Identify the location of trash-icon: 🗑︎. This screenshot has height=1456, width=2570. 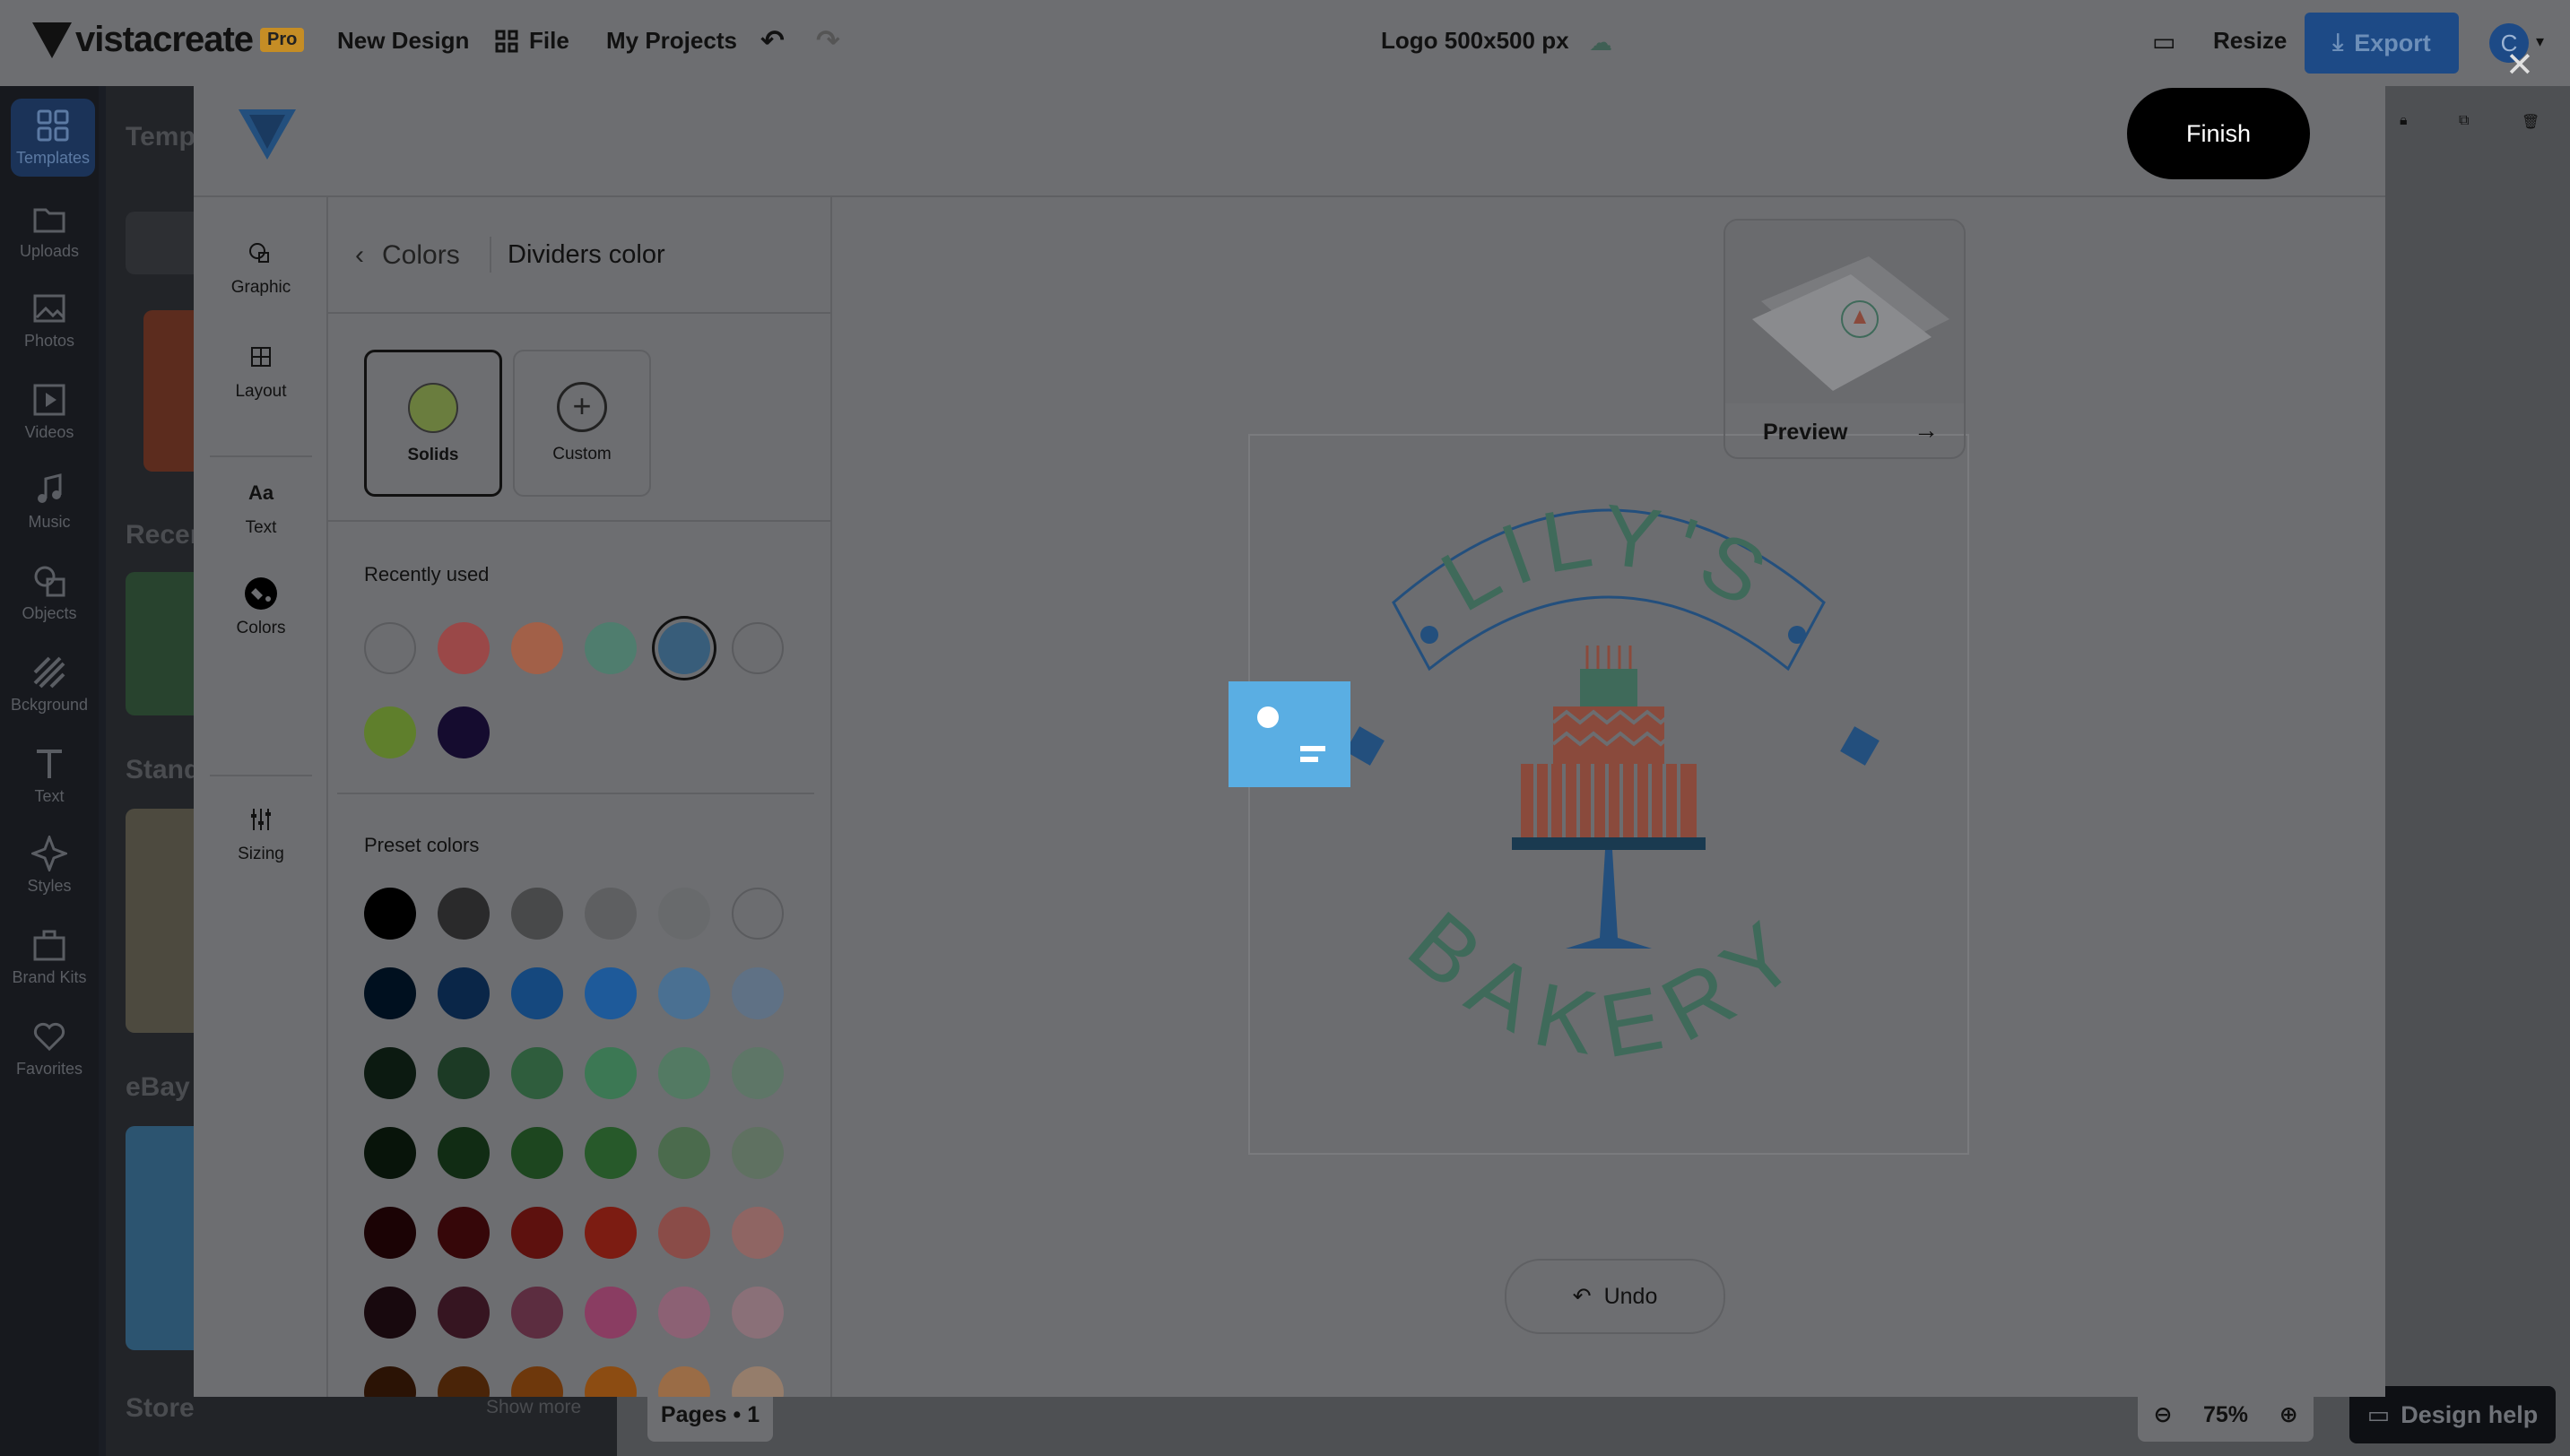
(2531, 122).